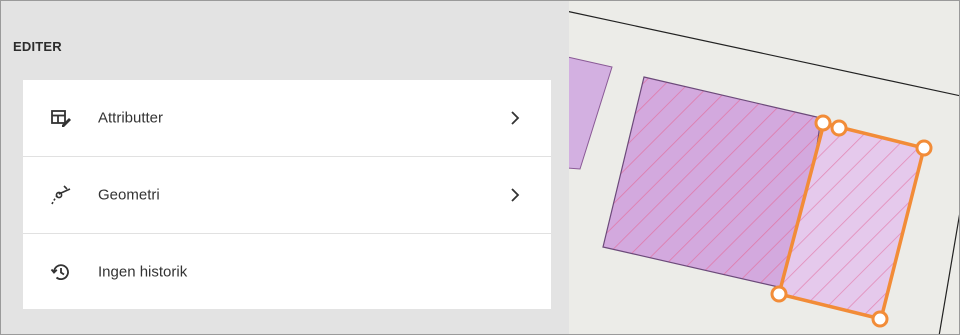 This screenshot has height=335, width=960. I want to click on menu-item-label: Ingen historik, so click(143, 271).